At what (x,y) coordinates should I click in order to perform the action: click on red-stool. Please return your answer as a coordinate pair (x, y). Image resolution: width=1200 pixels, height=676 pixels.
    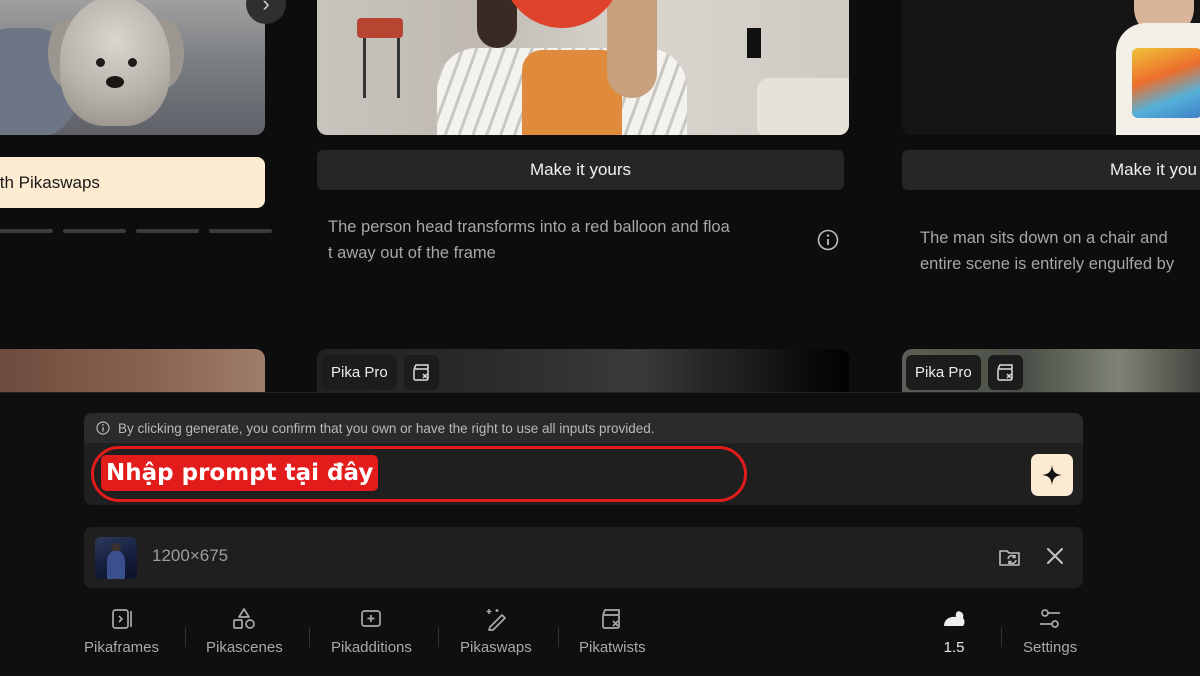
    Looking at the image, I should click on (380, 28).